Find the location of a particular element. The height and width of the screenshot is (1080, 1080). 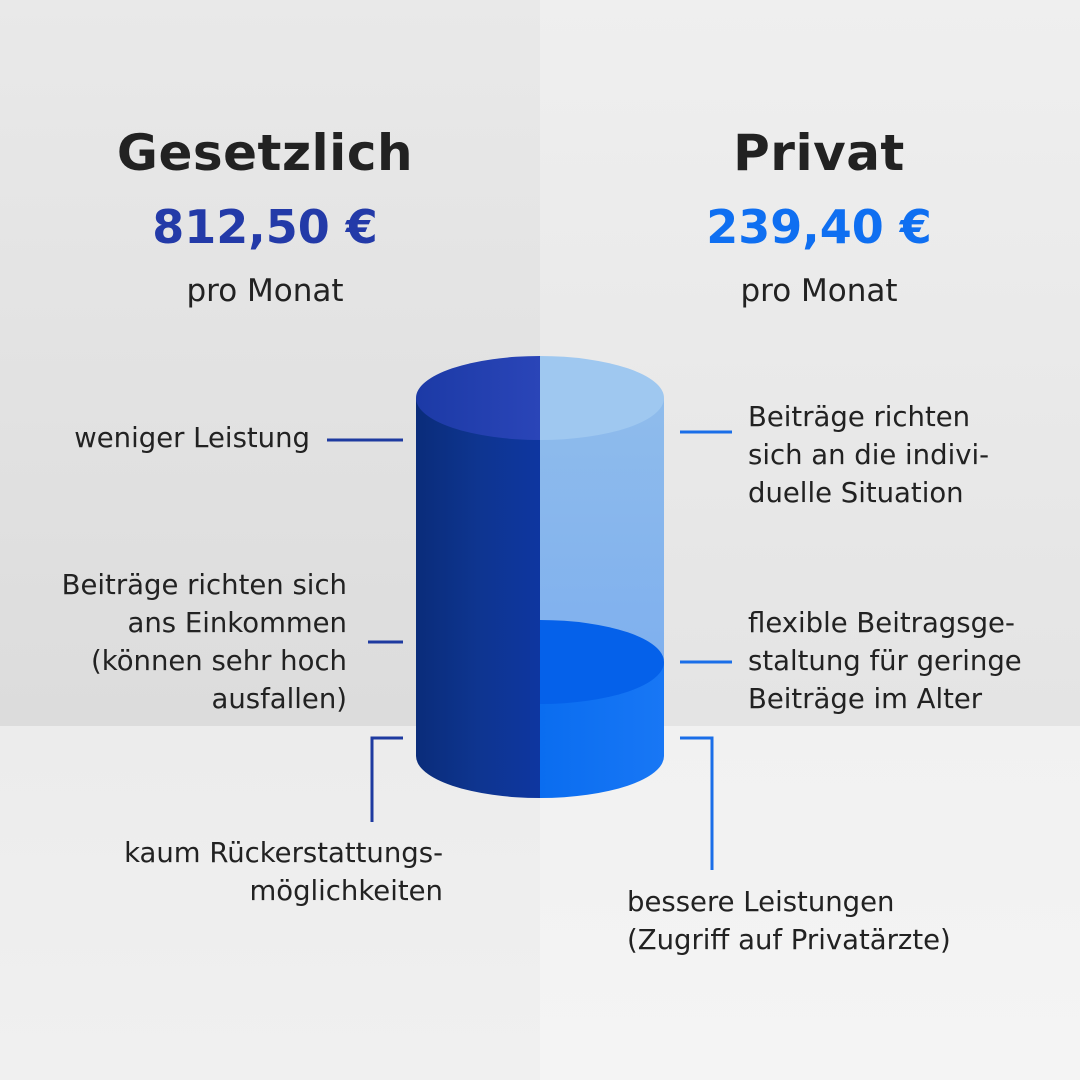

left-point-3: kaum Rückerstattungs- möglichkeiten is located at coordinates (283, 872).